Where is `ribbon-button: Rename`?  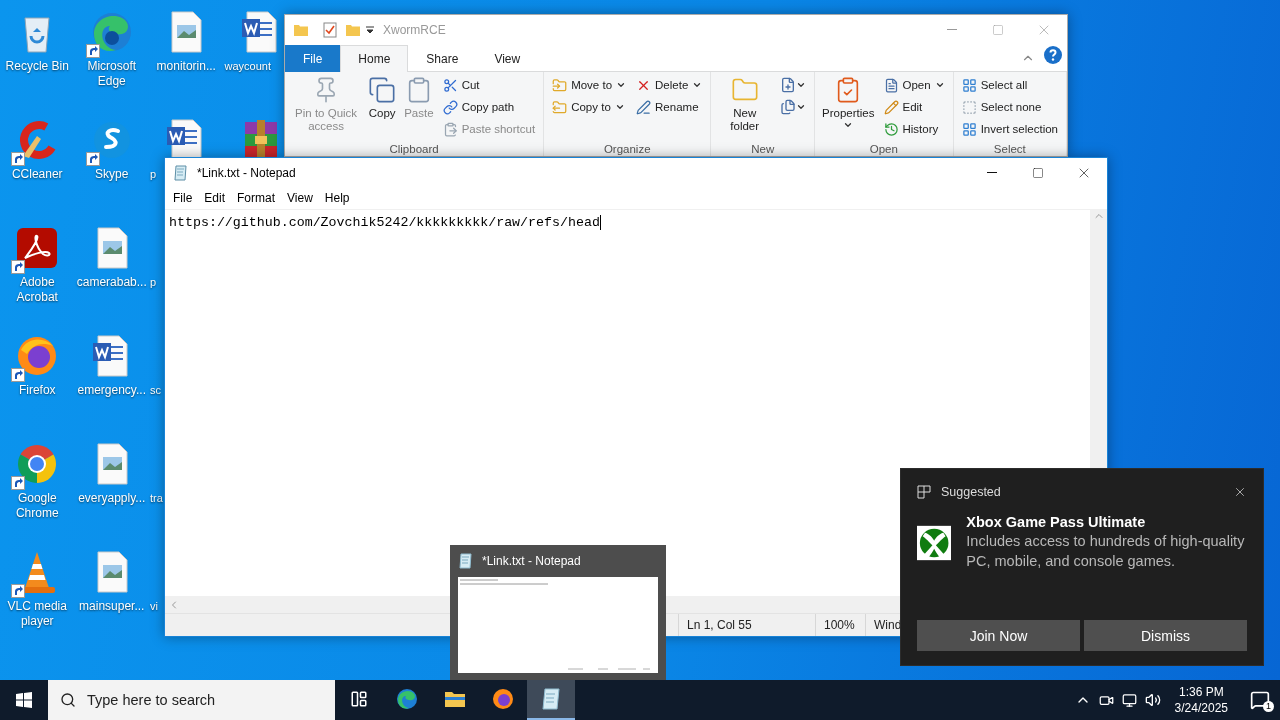
ribbon-button: Rename is located at coordinates (669, 107).